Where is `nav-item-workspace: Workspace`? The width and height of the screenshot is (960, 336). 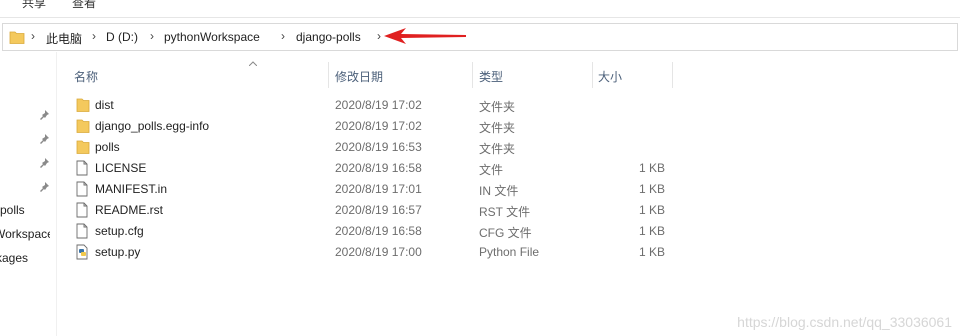 nav-item-workspace: Workspace is located at coordinates (25, 234).